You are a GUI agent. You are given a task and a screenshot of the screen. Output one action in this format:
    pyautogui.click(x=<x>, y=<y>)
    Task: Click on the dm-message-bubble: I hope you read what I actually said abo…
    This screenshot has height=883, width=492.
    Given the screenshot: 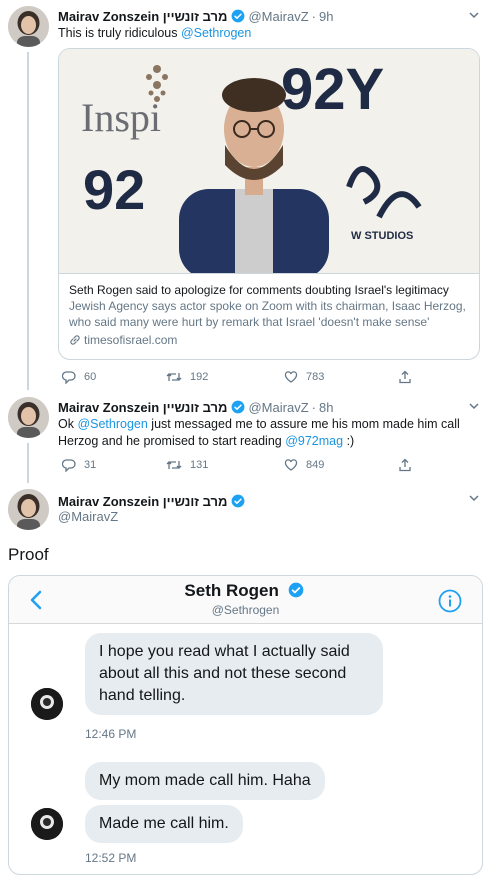 What is the action you would take?
    pyautogui.click(x=234, y=674)
    